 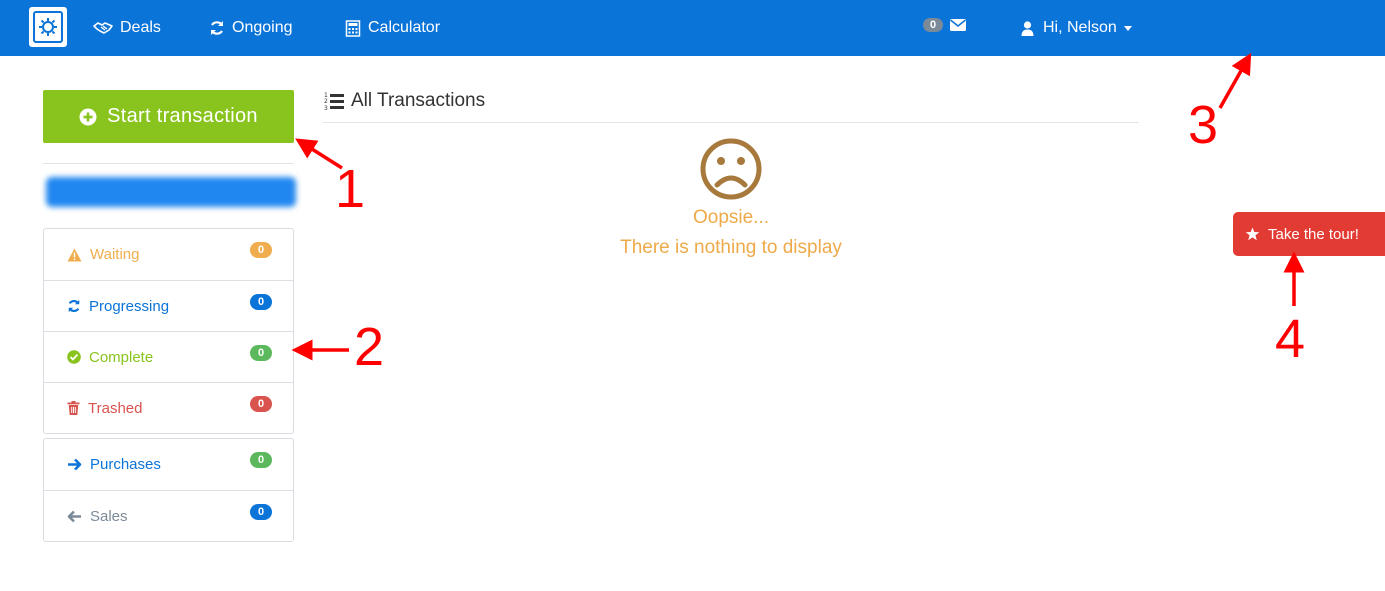 I want to click on arrow-right-icon, so click(x=75, y=464).